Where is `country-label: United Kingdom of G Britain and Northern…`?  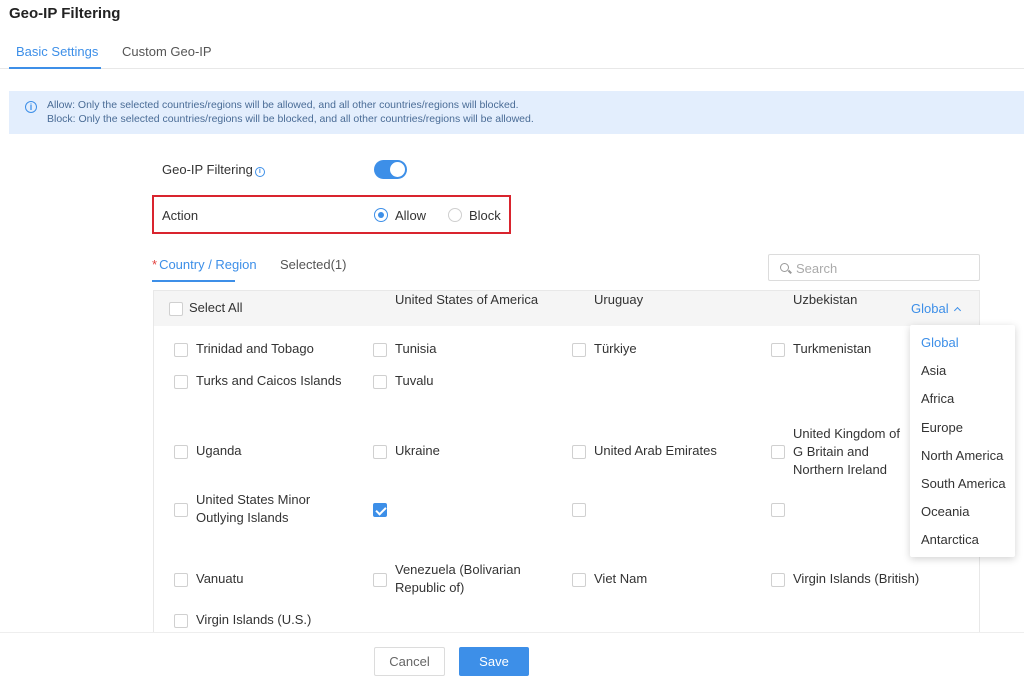 country-label: United Kingdom of G Britain and Northern… is located at coordinates (852, 452).